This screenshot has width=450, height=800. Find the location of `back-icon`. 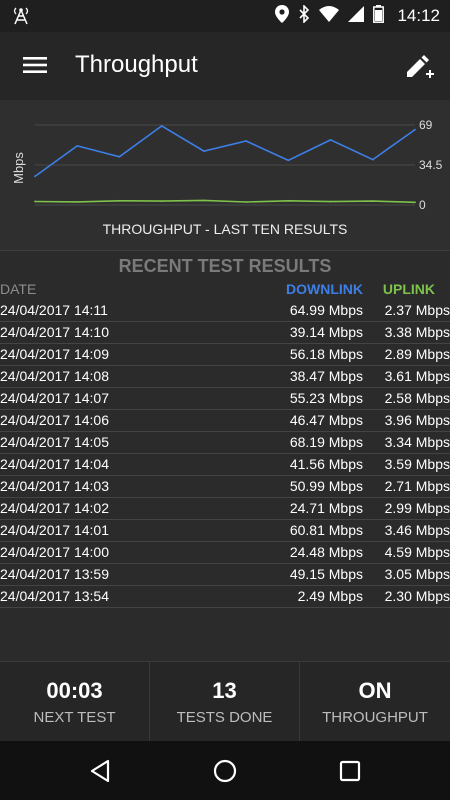

back-icon is located at coordinates (101, 771).